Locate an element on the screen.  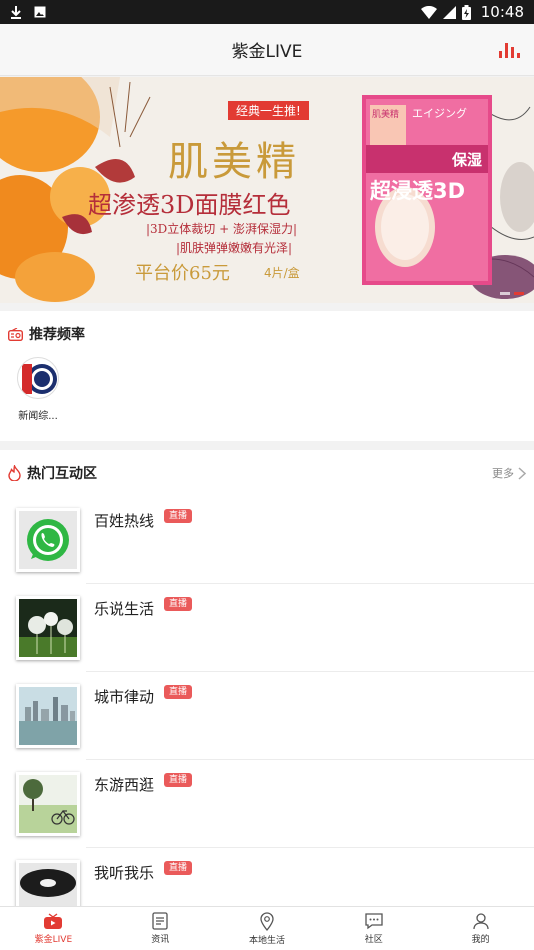
list-item: 乐说生活 直播 is located at coordinates (267, 628).